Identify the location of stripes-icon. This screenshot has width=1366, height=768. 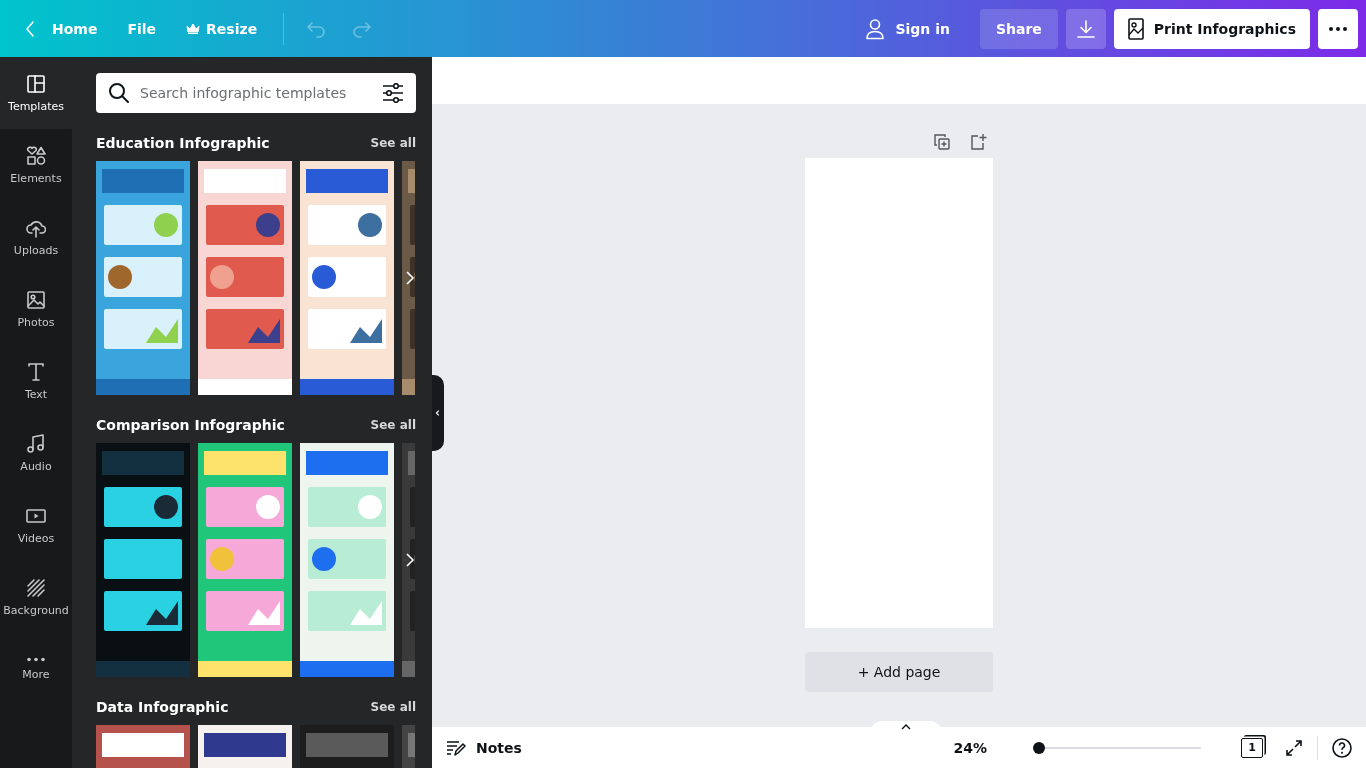
(36, 587).